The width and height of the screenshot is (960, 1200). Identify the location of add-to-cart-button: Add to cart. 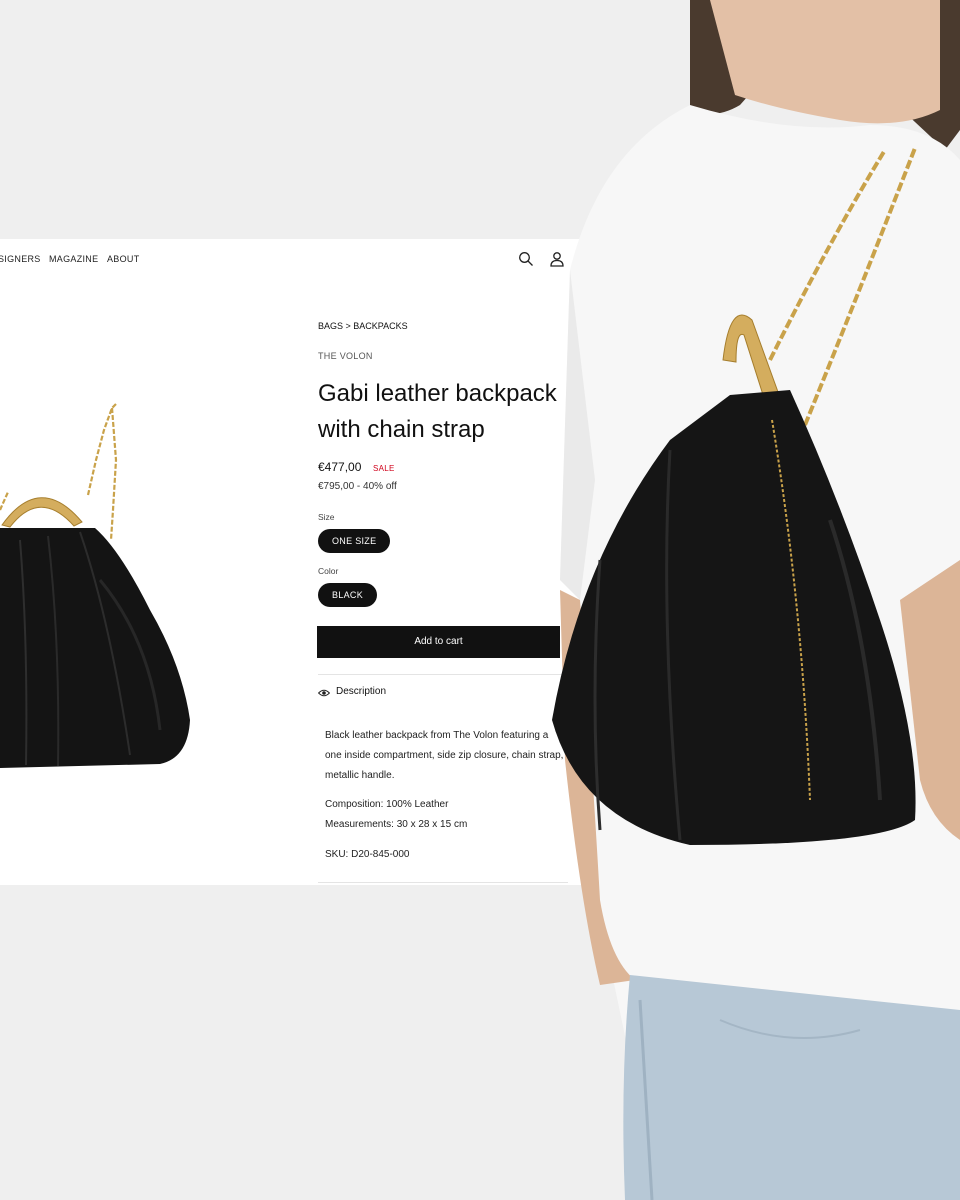
(438, 642).